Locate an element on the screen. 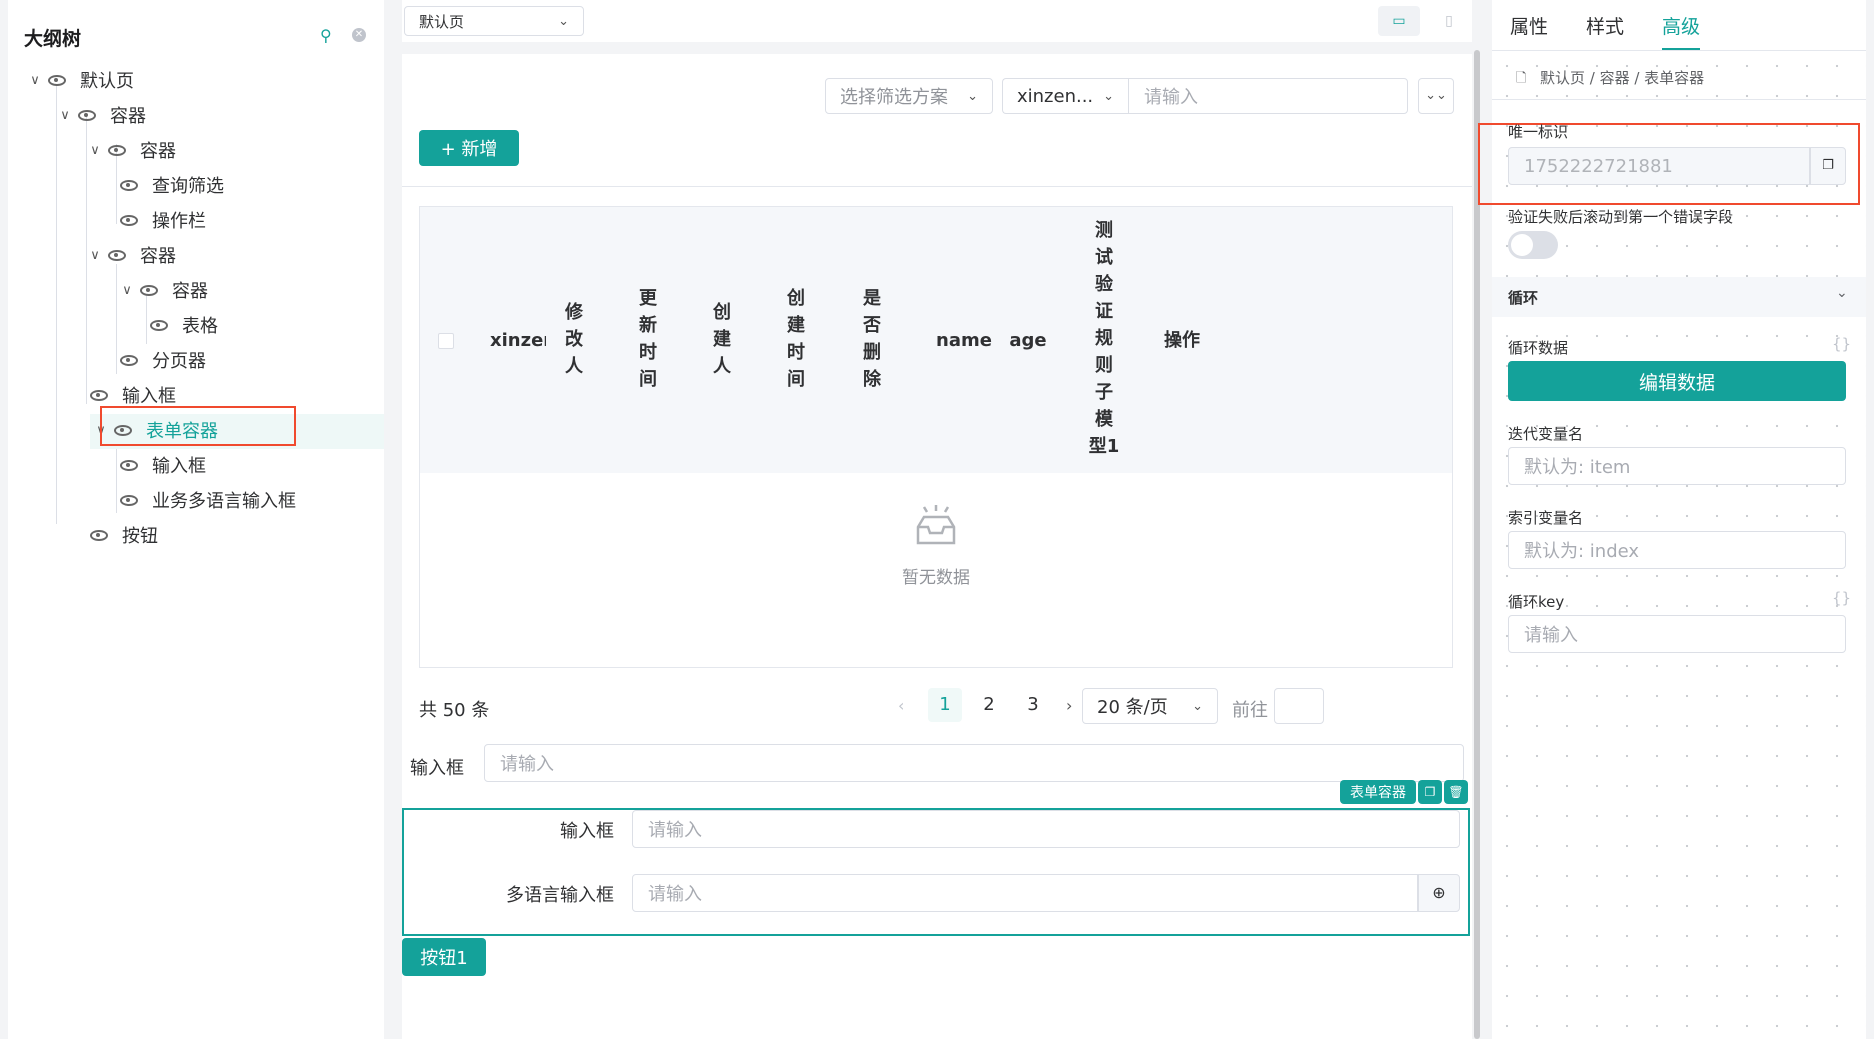  unique-id-field: 1752222721881 is located at coordinates (1659, 166).